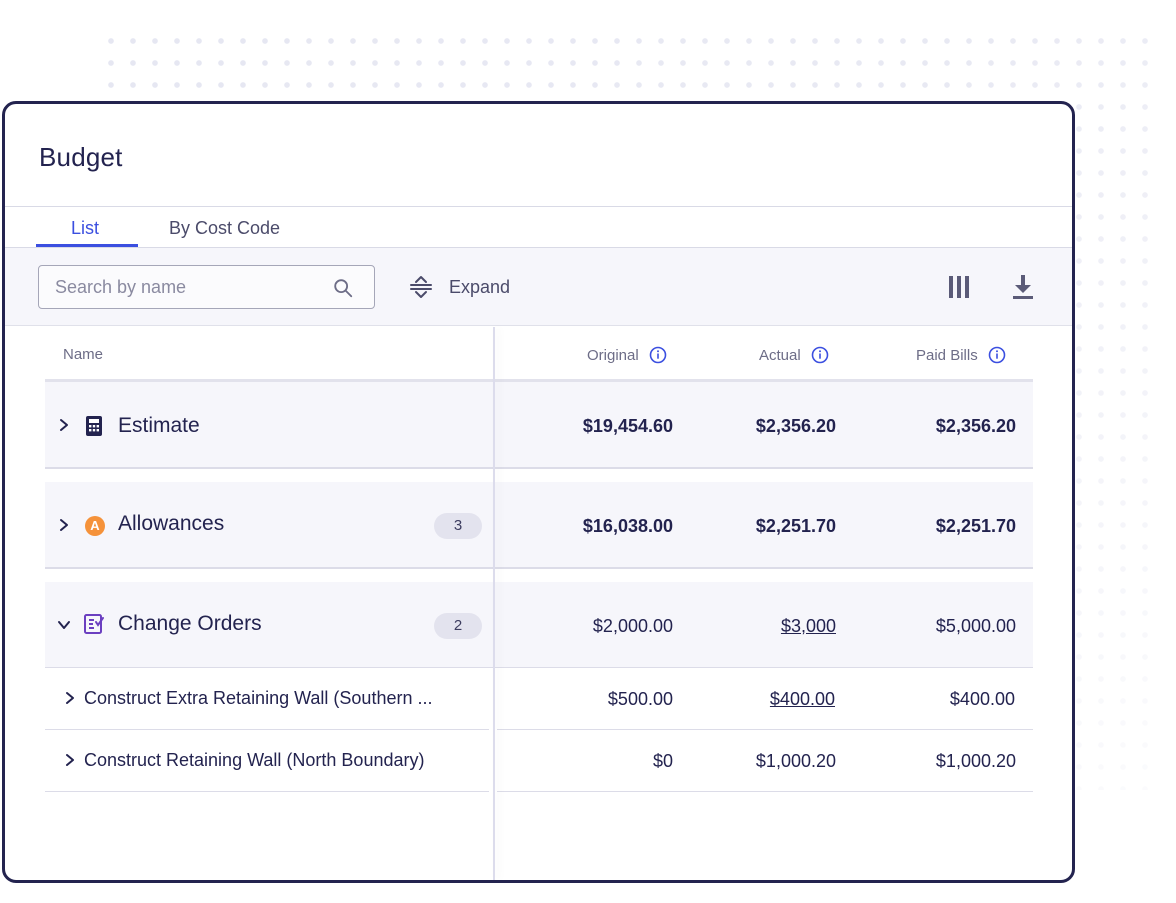 The image size is (1176, 903). I want to click on columns-icon, so click(959, 287).